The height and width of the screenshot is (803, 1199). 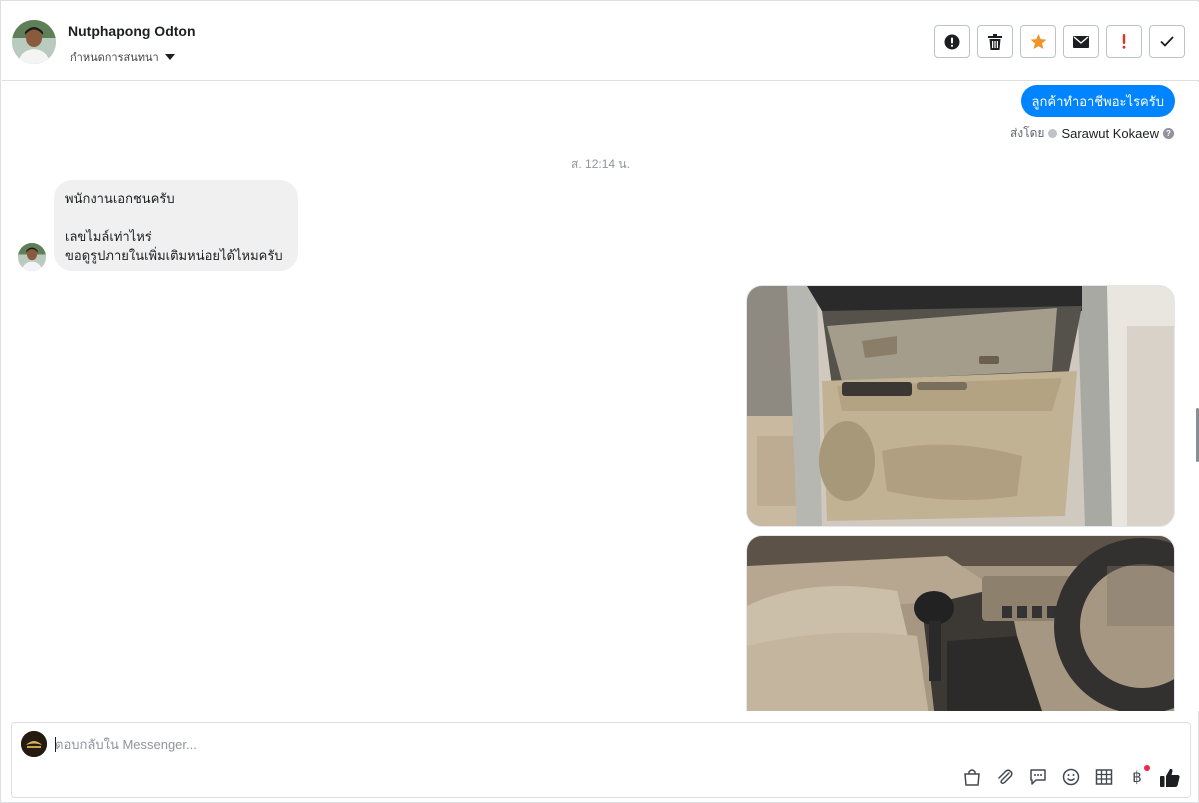 I want to click on sent-by-agent: Sarawut Kokaew, so click(x=1110, y=133).